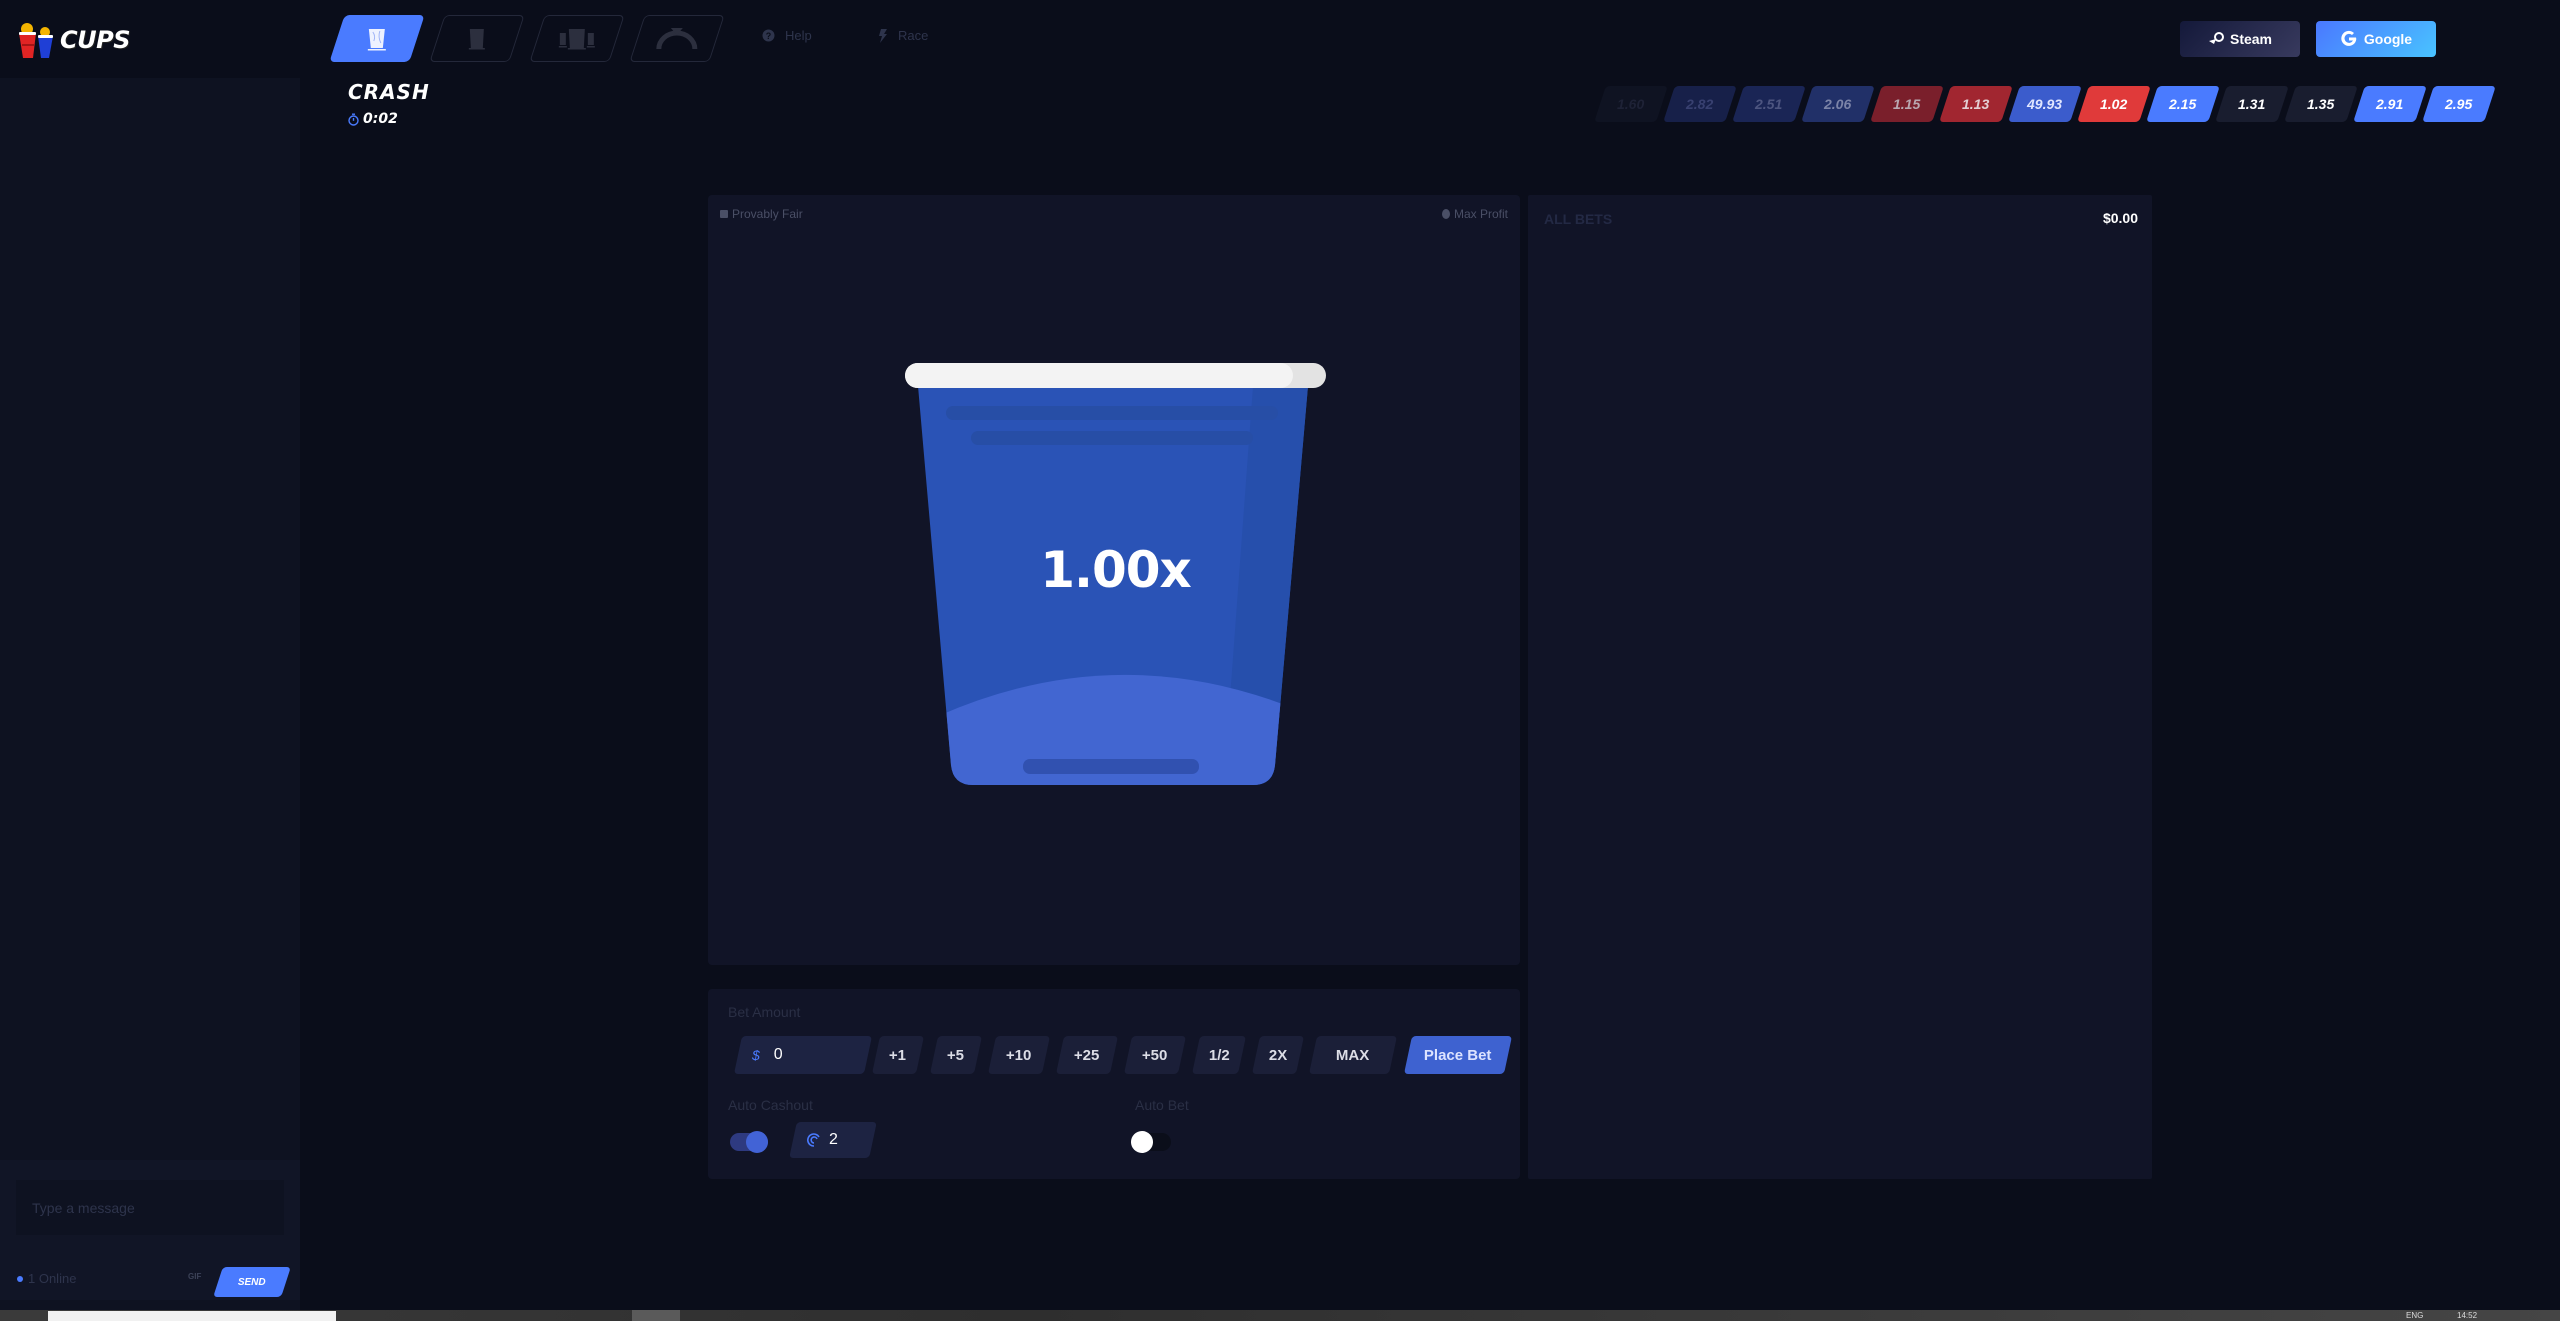 The height and width of the screenshot is (1321, 2560). I want to click on history-multiplier: 1.35, so click(2321, 104).